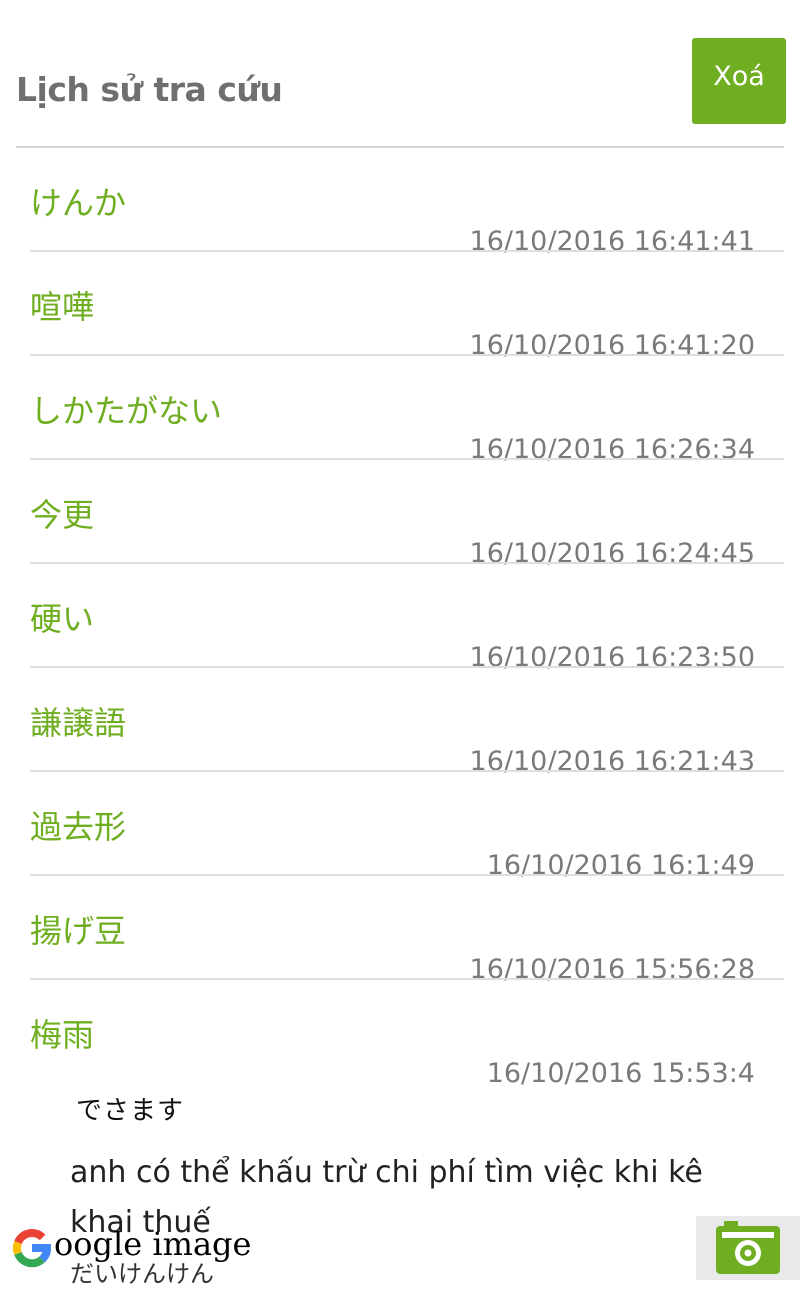 This screenshot has width=800, height=1289. What do you see at coordinates (400, 930) in the screenshot?
I see `history-item: 揚げ豆 16/10/2016 15:56:28` at bounding box center [400, 930].